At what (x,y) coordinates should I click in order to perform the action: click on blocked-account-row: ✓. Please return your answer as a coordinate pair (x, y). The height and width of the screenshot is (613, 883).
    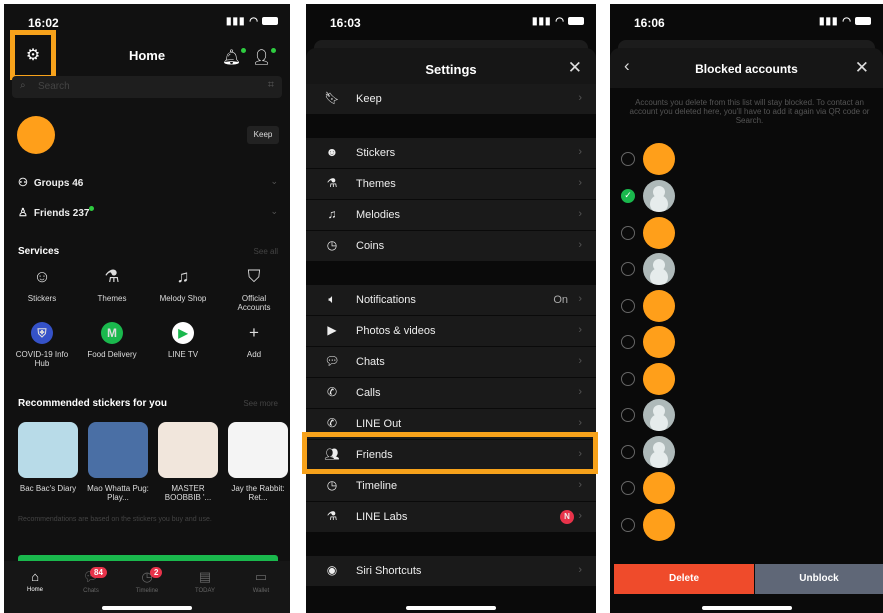
    Looking at the image, I should click on (746, 196).